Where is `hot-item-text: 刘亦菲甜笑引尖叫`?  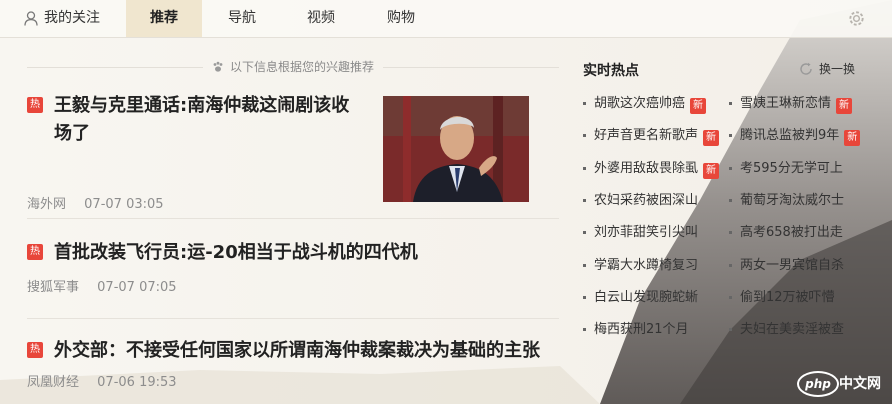
hot-item-text: 刘亦菲甜笑引尖叫 is located at coordinates (646, 232).